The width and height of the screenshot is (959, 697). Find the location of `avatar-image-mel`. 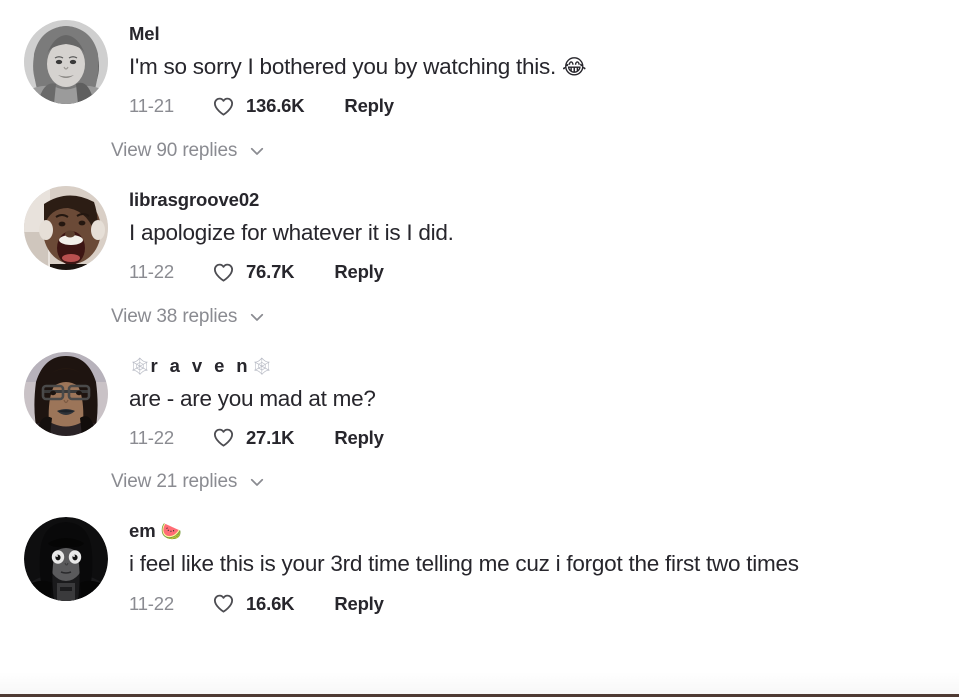

avatar-image-mel is located at coordinates (66, 62).